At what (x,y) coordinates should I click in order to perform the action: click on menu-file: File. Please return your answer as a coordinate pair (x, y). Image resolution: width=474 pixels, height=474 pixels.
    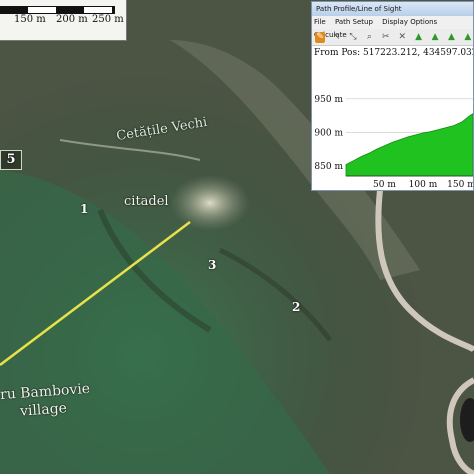
    Looking at the image, I should click on (320, 22).